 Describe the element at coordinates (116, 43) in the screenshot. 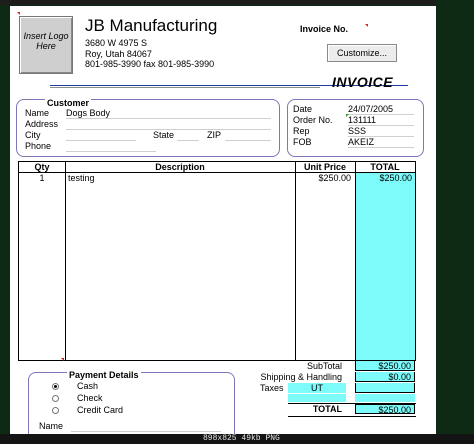

I see `address-line-1: 3680 W 4975 S` at that location.